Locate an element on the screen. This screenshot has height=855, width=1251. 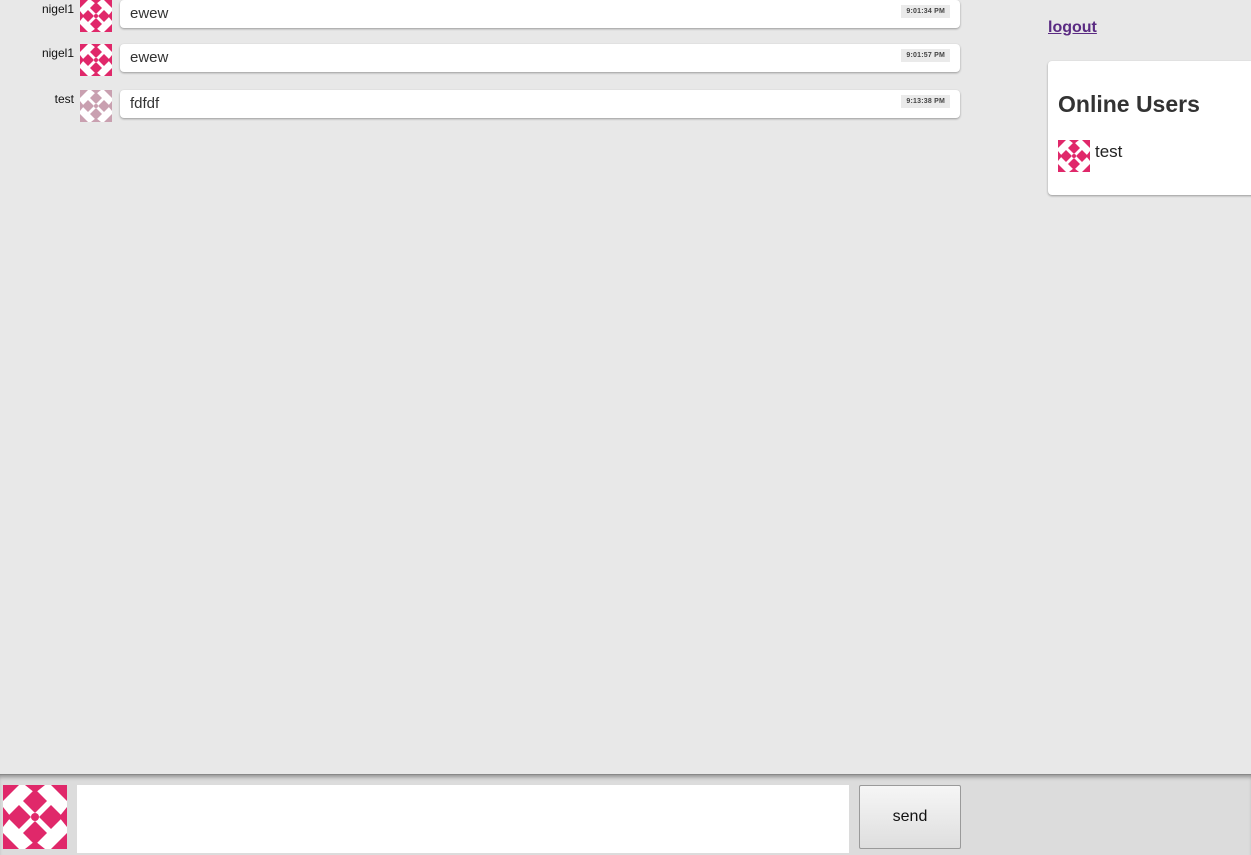
message-username: test is located at coordinates (64, 99).